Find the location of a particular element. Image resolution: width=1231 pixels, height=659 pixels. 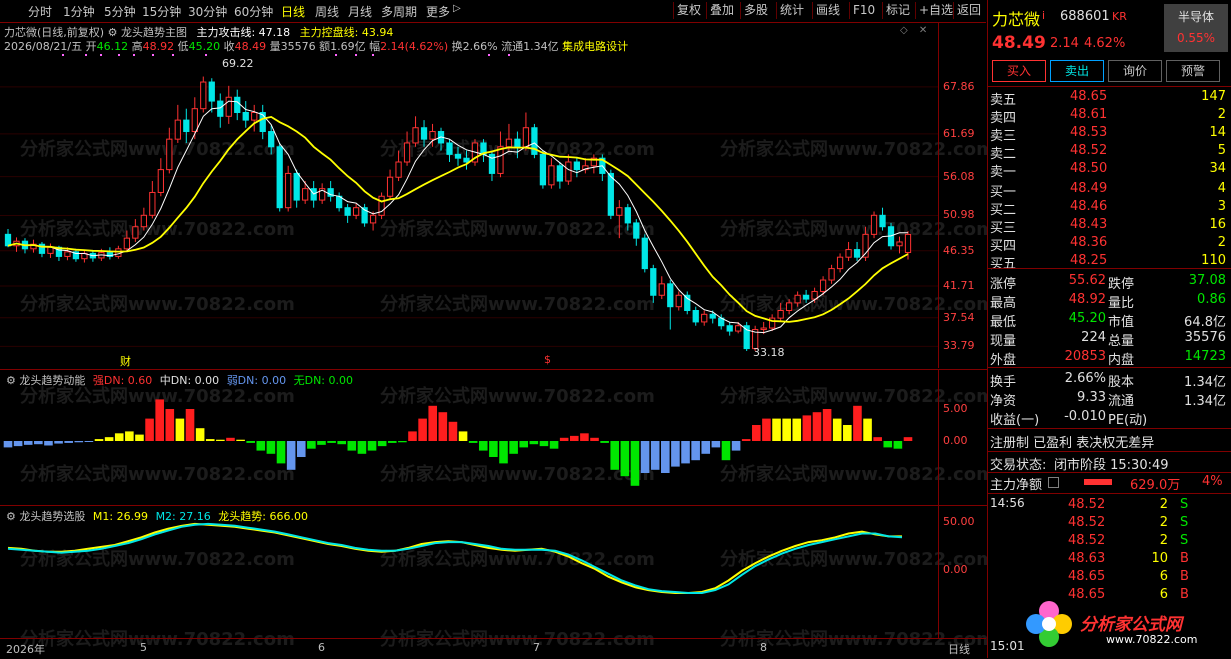

tool-add-watch-button: +自选 is located at coordinates (935, 10).